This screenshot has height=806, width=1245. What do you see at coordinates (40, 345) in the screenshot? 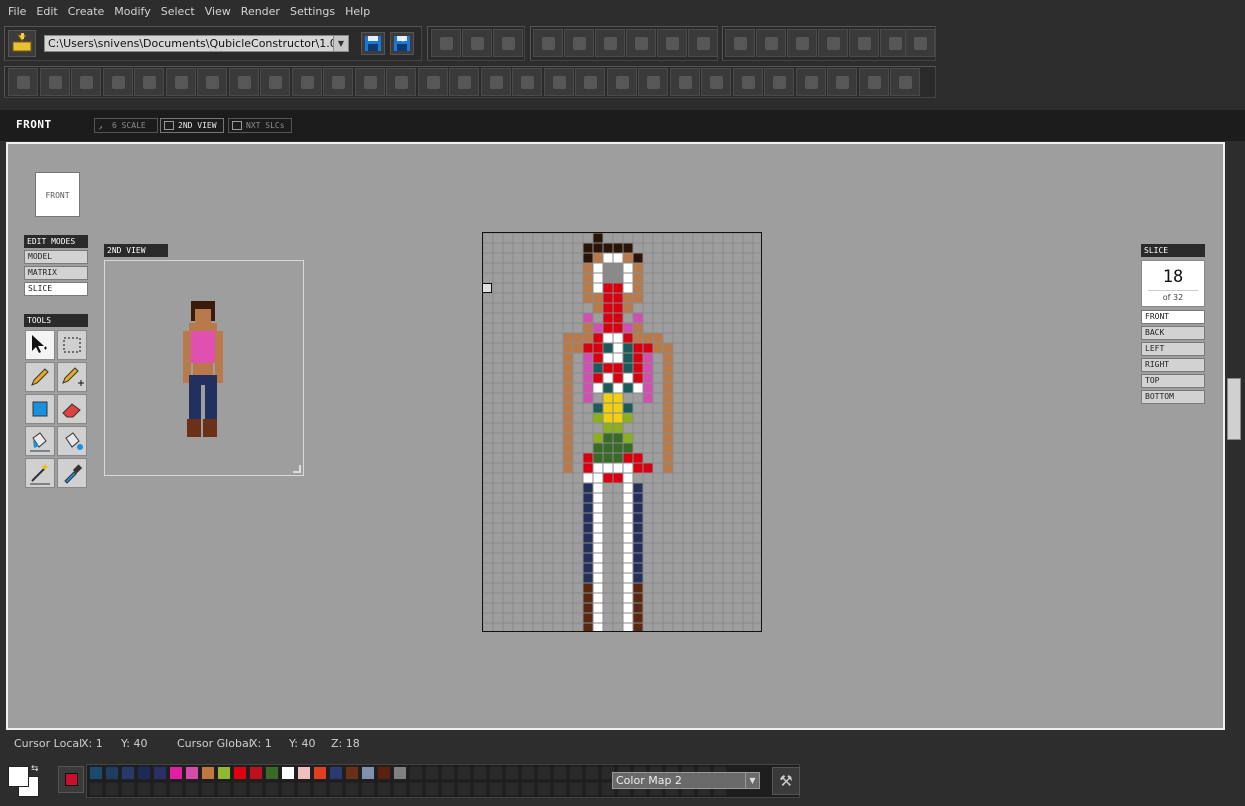
I see `select-move-tool` at bounding box center [40, 345].